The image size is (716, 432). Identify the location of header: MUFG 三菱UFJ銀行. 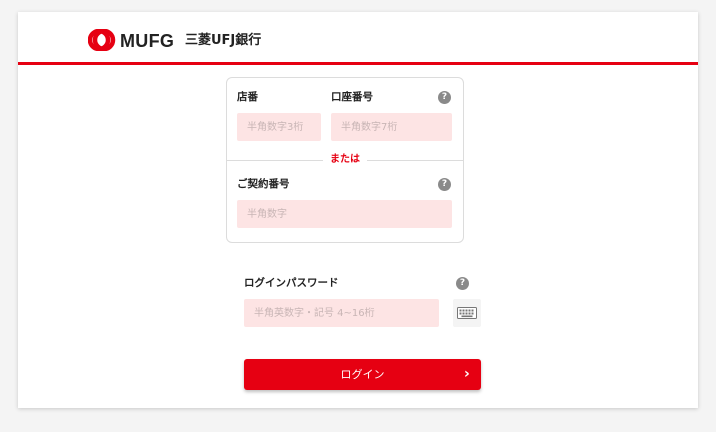
(358, 38).